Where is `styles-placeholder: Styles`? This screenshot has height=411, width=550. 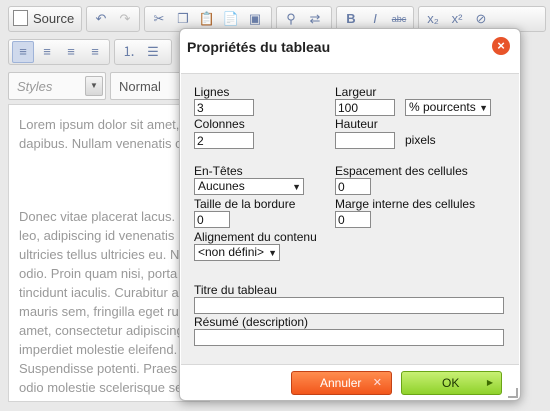
styles-placeholder: Styles is located at coordinates (35, 86).